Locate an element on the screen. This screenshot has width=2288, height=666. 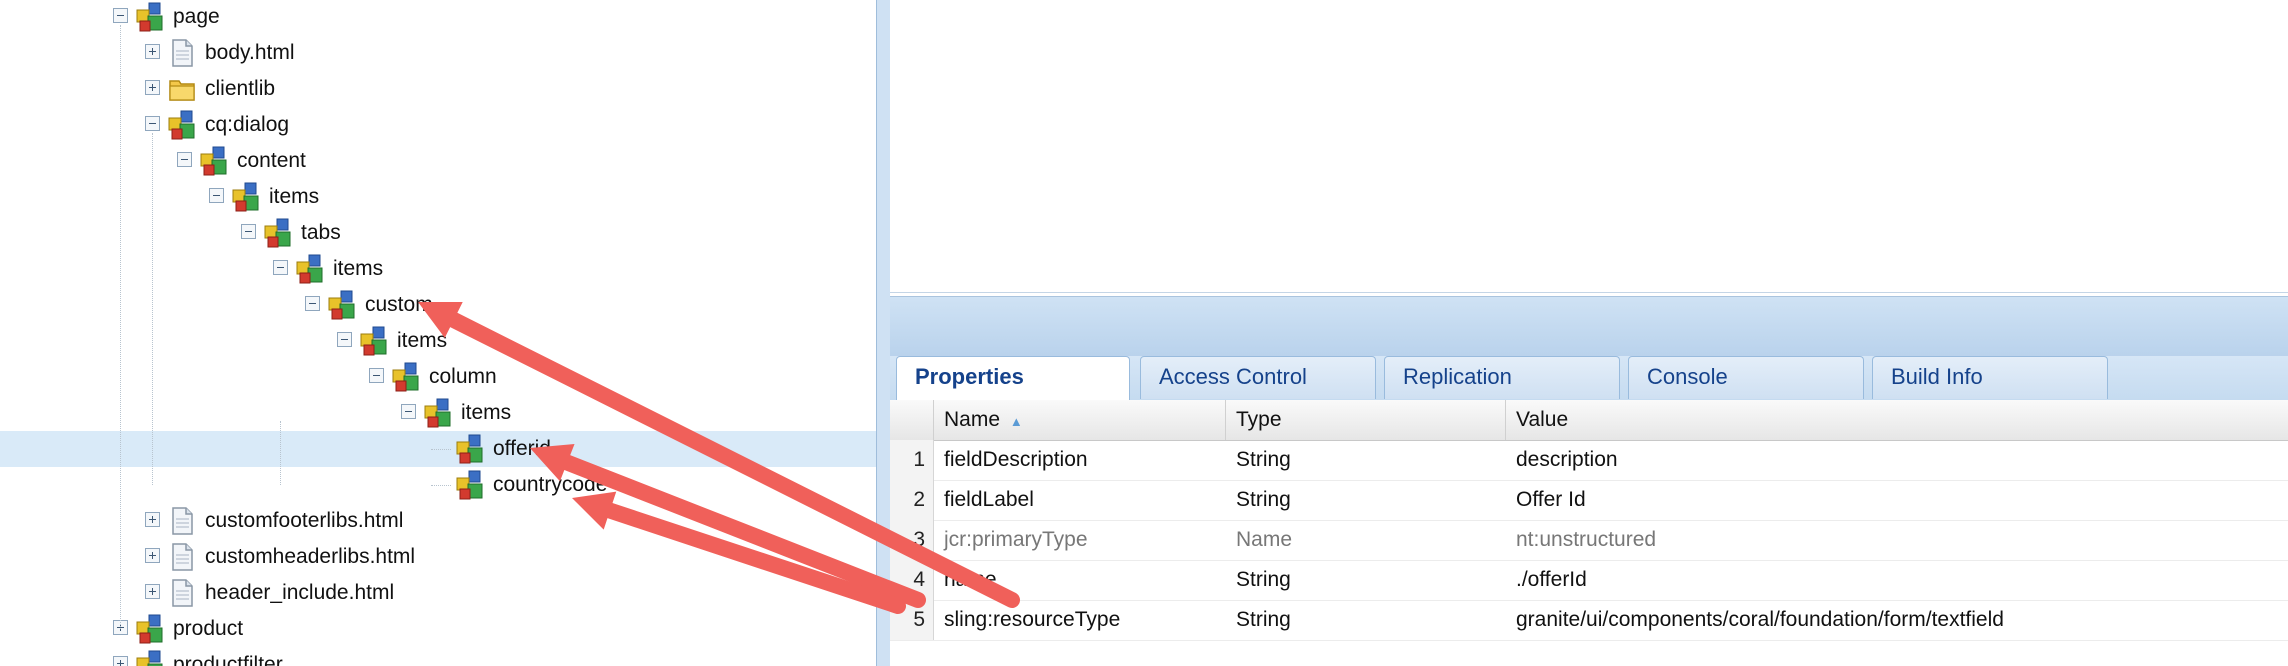
property-value: nt:unstructured is located at coordinates (1586, 539).